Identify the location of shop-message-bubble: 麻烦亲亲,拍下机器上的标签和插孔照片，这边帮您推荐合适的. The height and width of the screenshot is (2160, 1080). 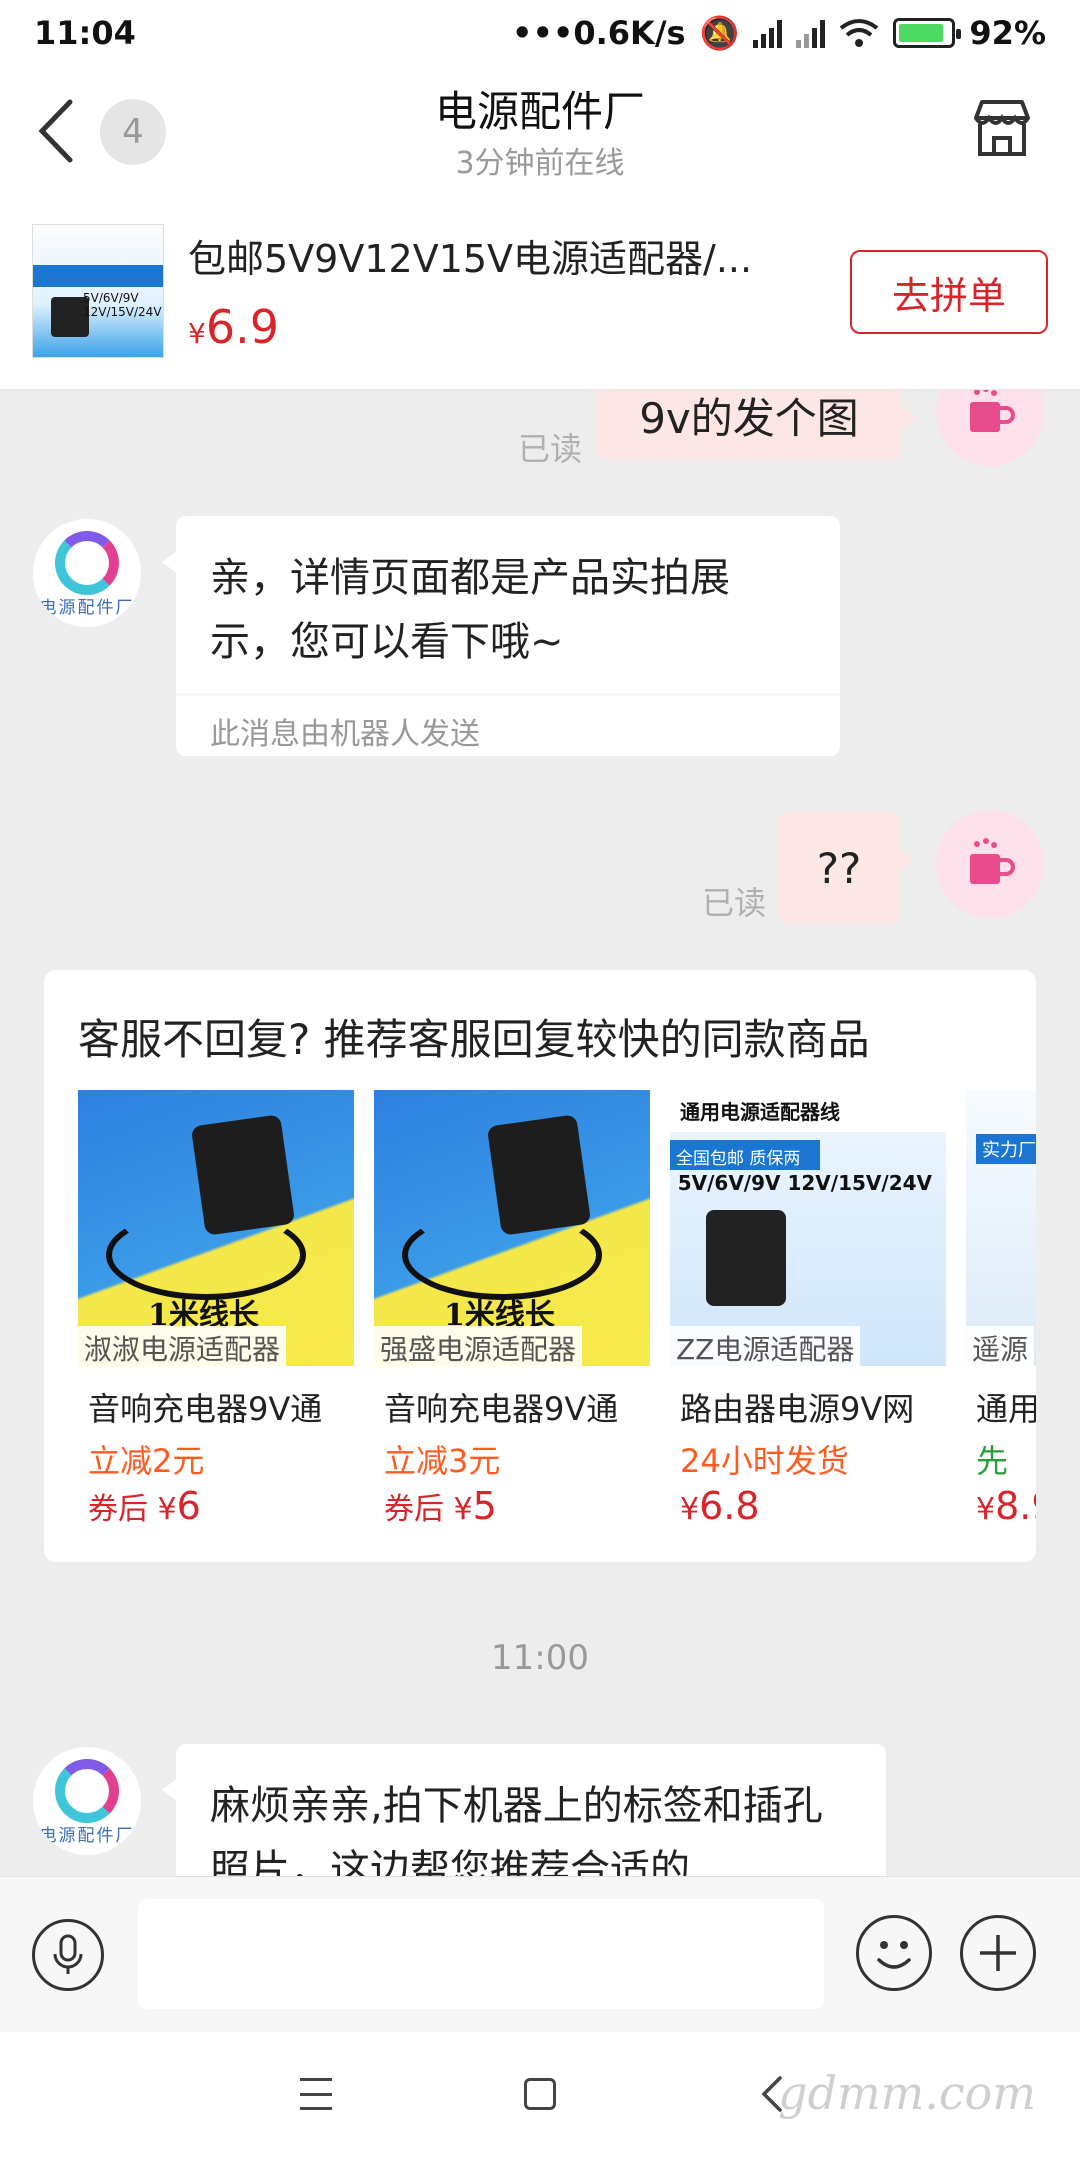
(524, 1810).